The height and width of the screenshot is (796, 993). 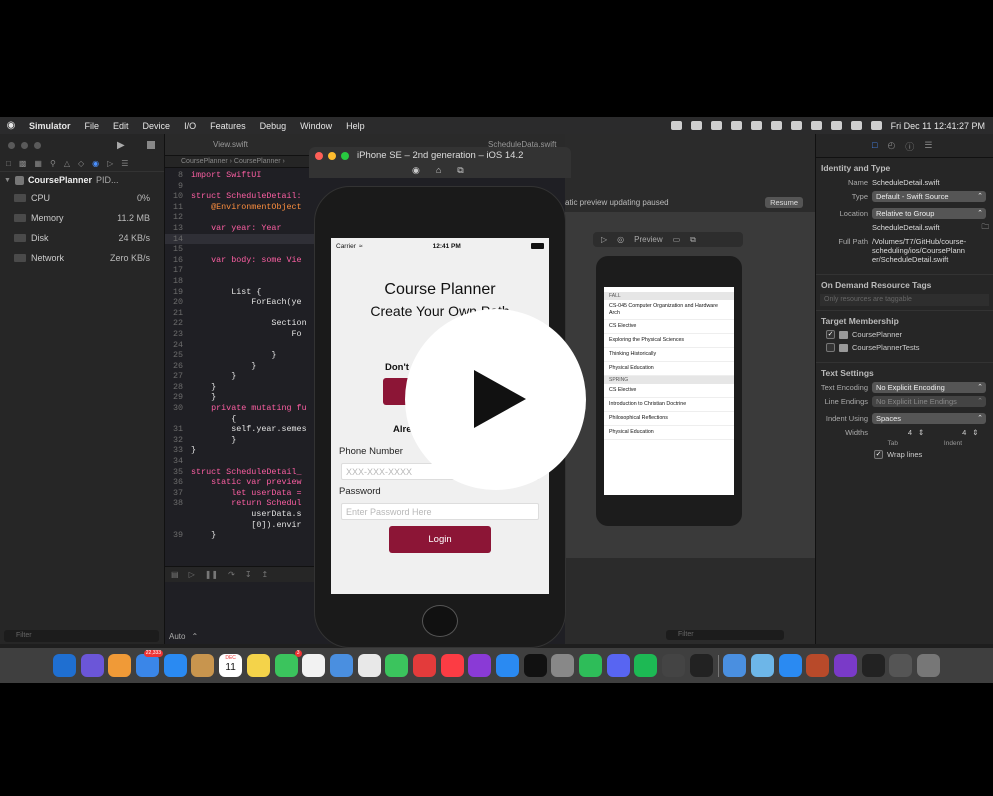 What do you see at coordinates (929, 196) in the screenshot?
I see `type-select: Default - Swift Source` at bounding box center [929, 196].